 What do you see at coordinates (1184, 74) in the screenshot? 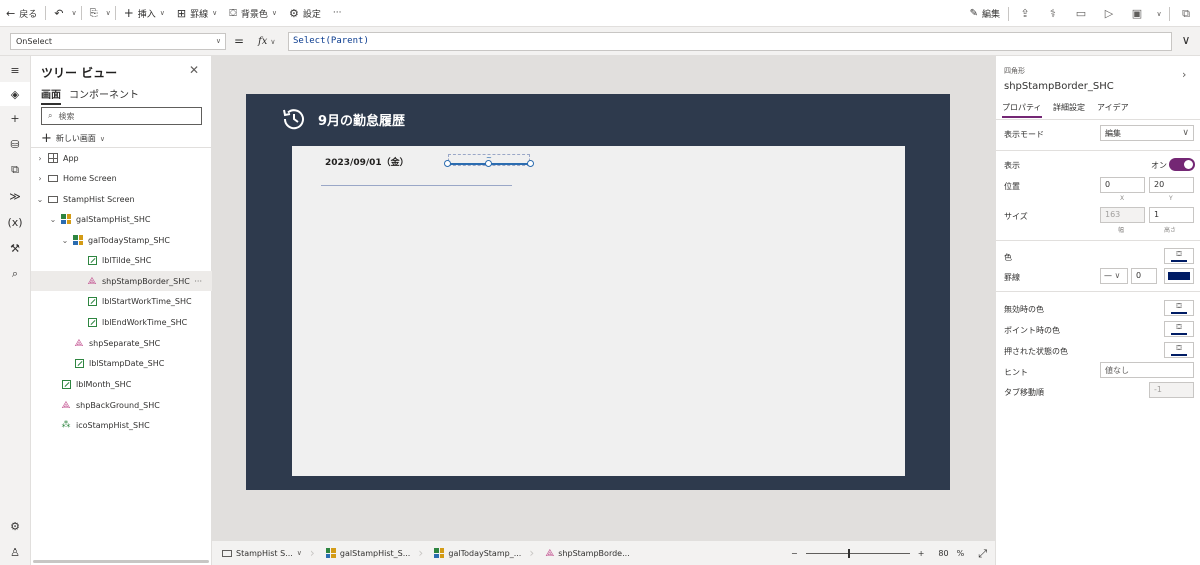
I see `chevron-right-icon: ›` at bounding box center [1184, 74].